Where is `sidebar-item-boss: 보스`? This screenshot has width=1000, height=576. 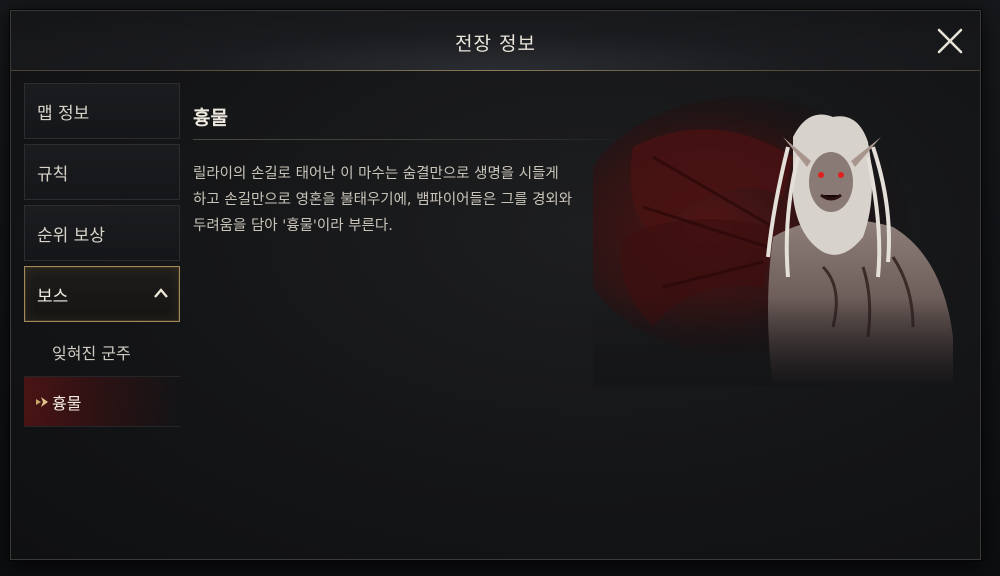
sidebar-item-boss: 보스 is located at coordinates (102, 294).